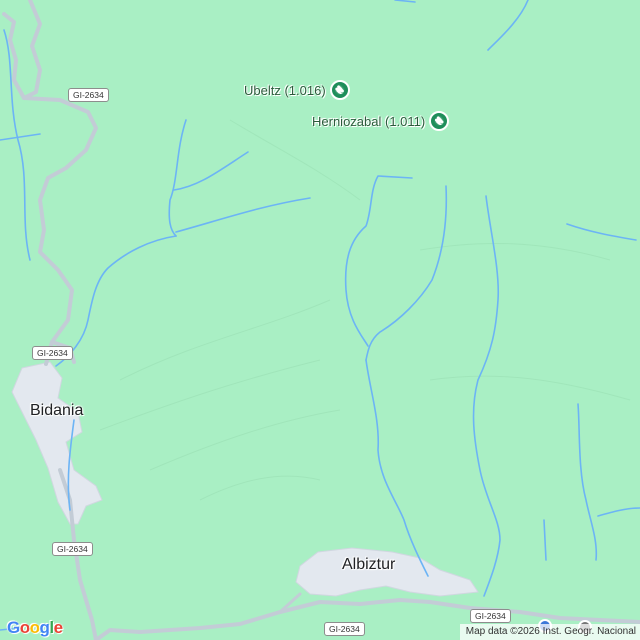 The height and width of the screenshot is (640, 640). What do you see at coordinates (57, 443) in the screenshot?
I see `bidania-town-area` at bounding box center [57, 443].